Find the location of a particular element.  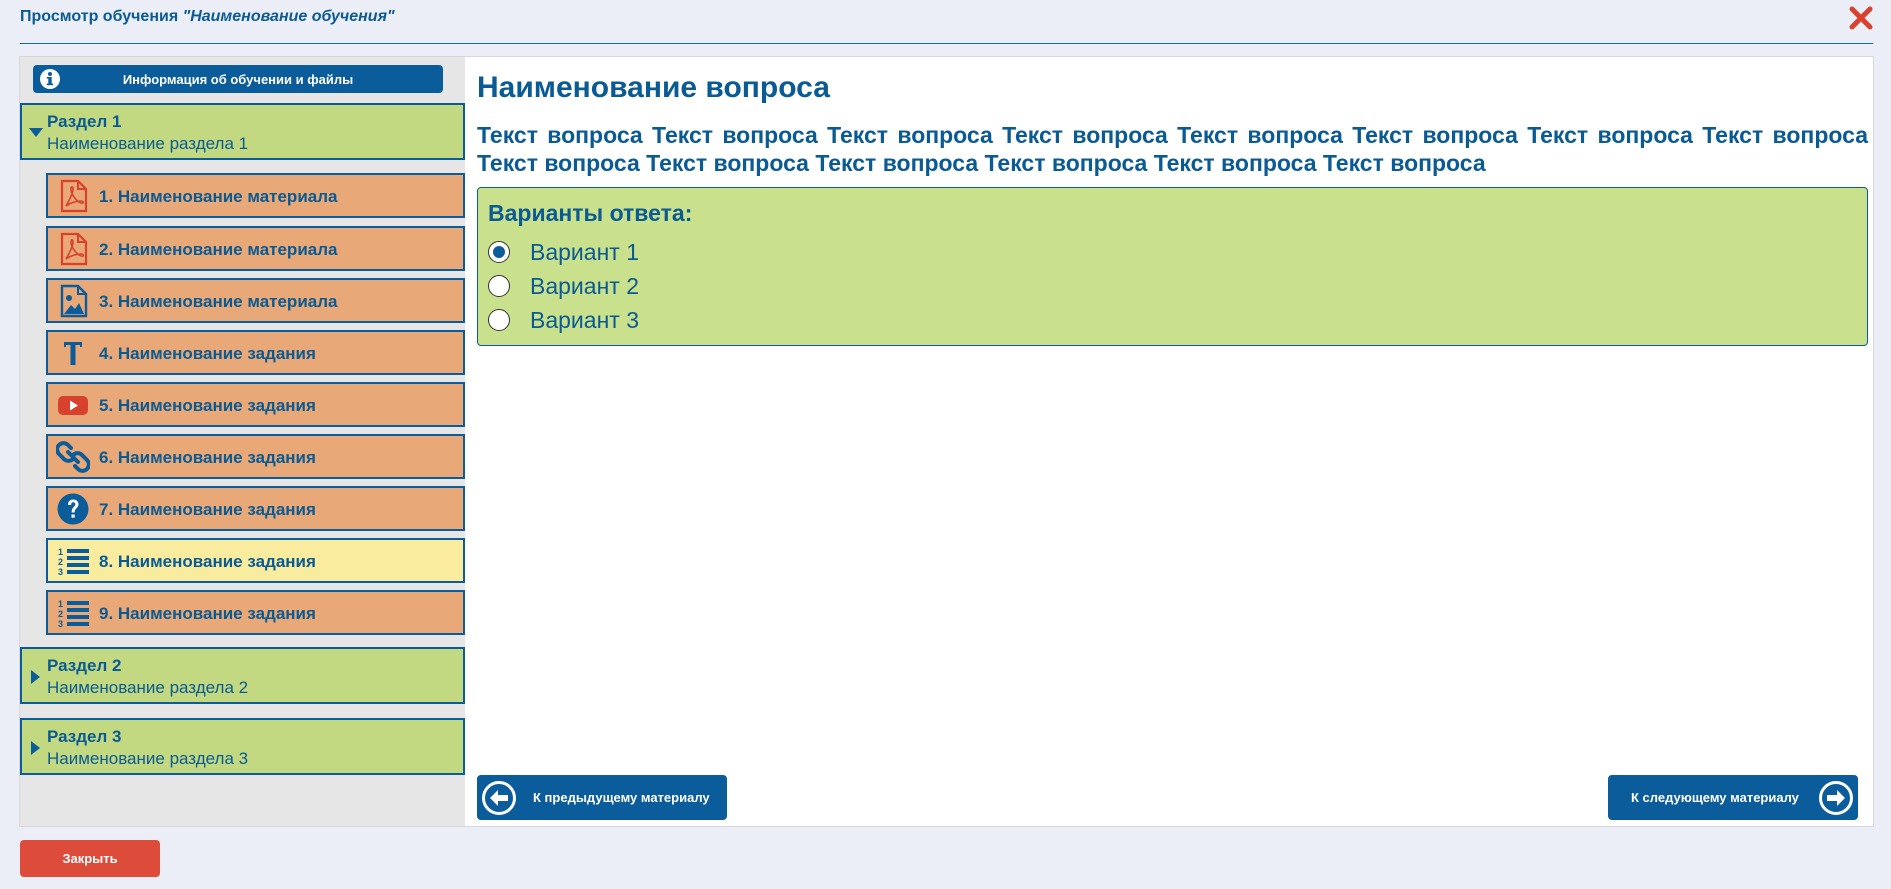

sidebar-item-6: 6. Наименование задания is located at coordinates (255, 456).